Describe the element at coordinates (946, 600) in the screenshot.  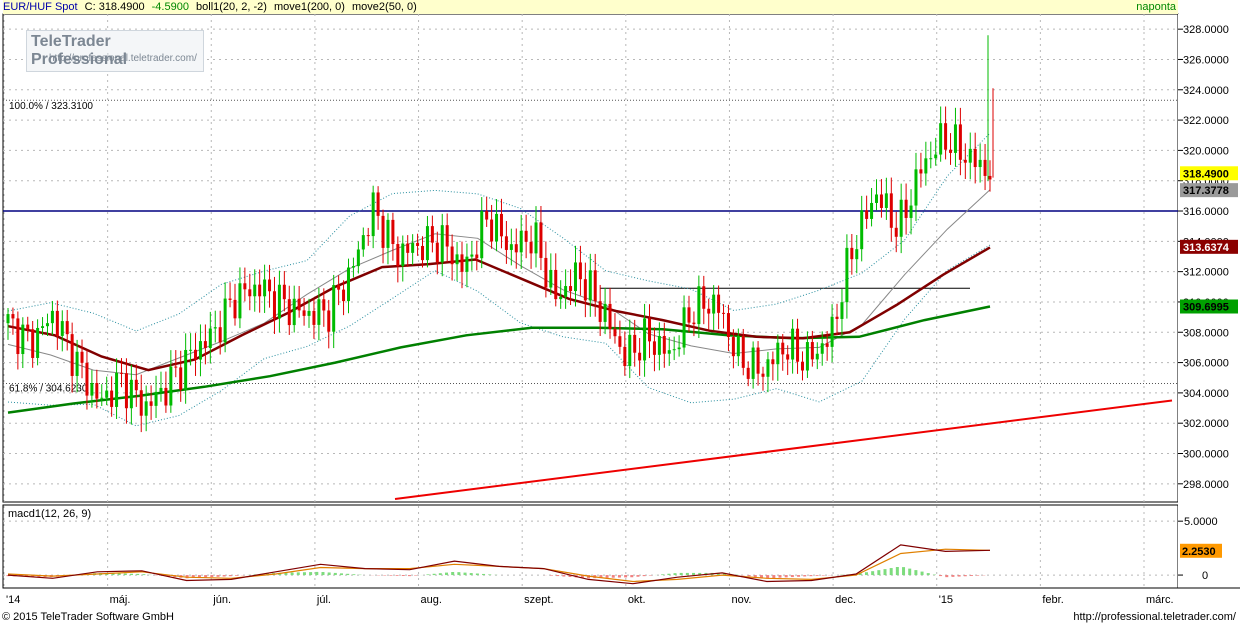
I see `x-tick-label: '15` at that location.